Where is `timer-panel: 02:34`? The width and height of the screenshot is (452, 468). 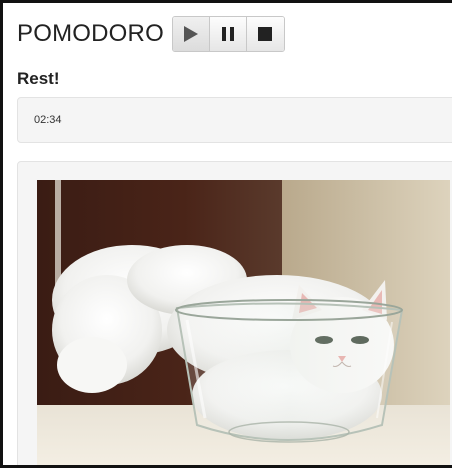 timer-panel: 02:34 is located at coordinates (234, 120).